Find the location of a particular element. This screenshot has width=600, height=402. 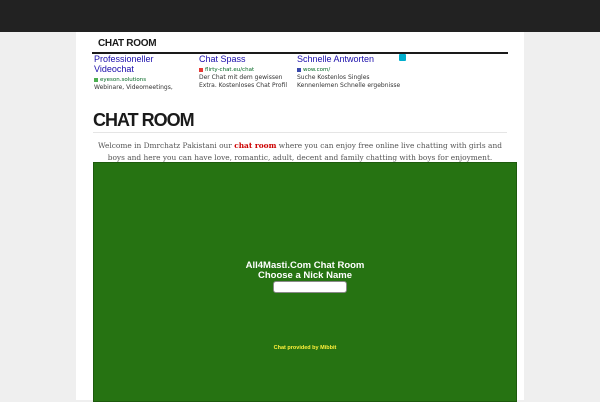

ad-url-text: wow.com/ is located at coordinates (317, 70).